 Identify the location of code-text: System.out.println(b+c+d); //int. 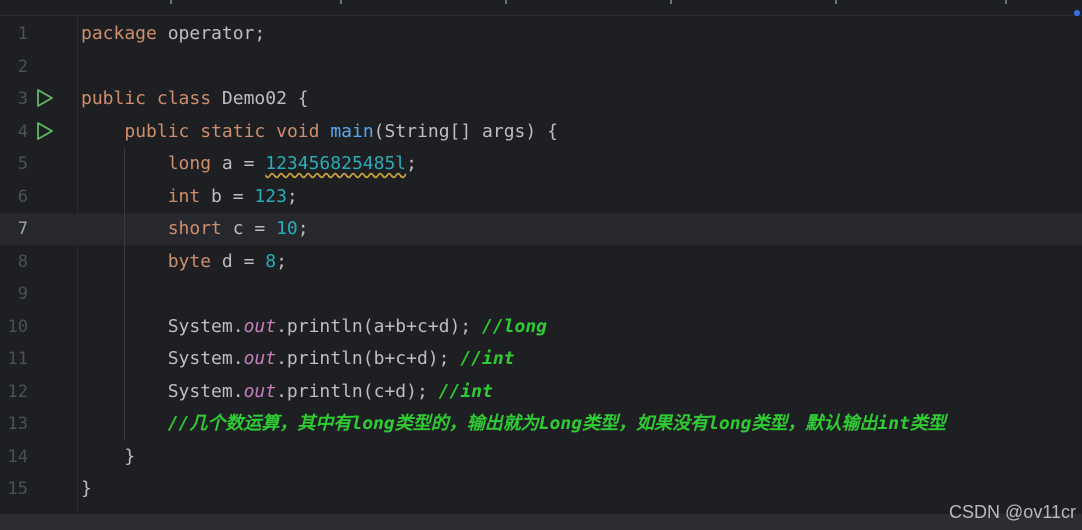
(298, 359).